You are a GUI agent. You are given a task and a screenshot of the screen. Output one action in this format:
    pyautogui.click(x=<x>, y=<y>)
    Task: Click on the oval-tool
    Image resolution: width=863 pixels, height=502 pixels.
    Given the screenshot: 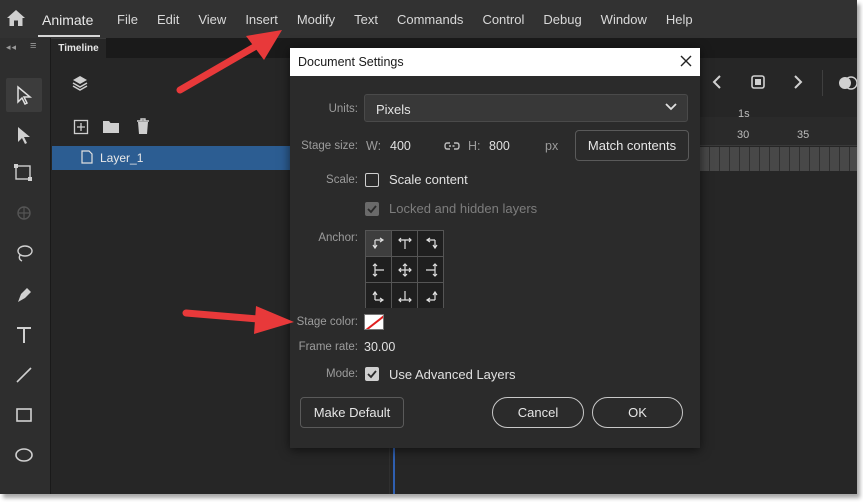 What is the action you would take?
    pyautogui.click(x=24, y=455)
    